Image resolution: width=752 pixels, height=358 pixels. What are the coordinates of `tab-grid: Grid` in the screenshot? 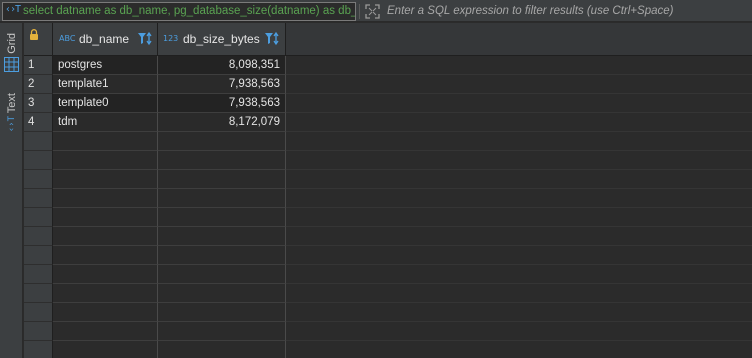 It's located at (11, 58).